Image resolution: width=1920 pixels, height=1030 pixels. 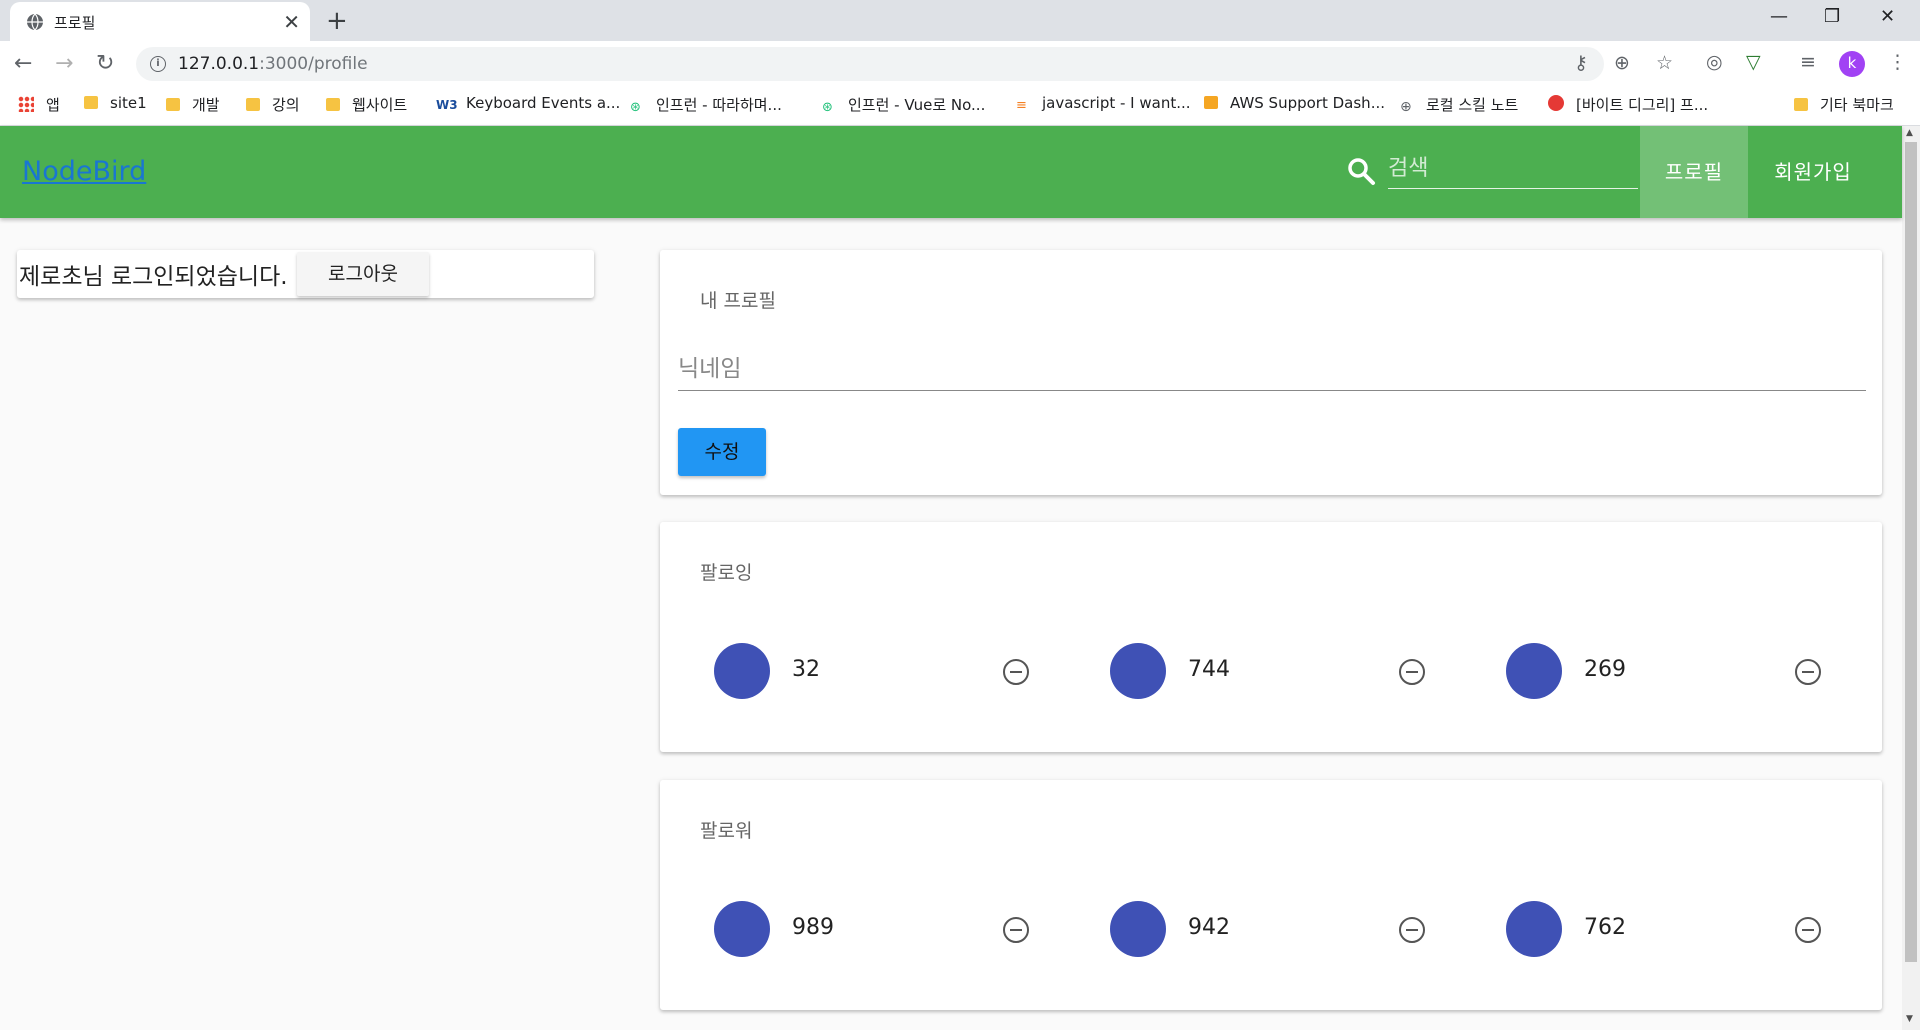 What do you see at coordinates (153, 277) in the screenshot?
I see `login-message: 제로초님 로그인되었습니다.` at bounding box center [153, 277].